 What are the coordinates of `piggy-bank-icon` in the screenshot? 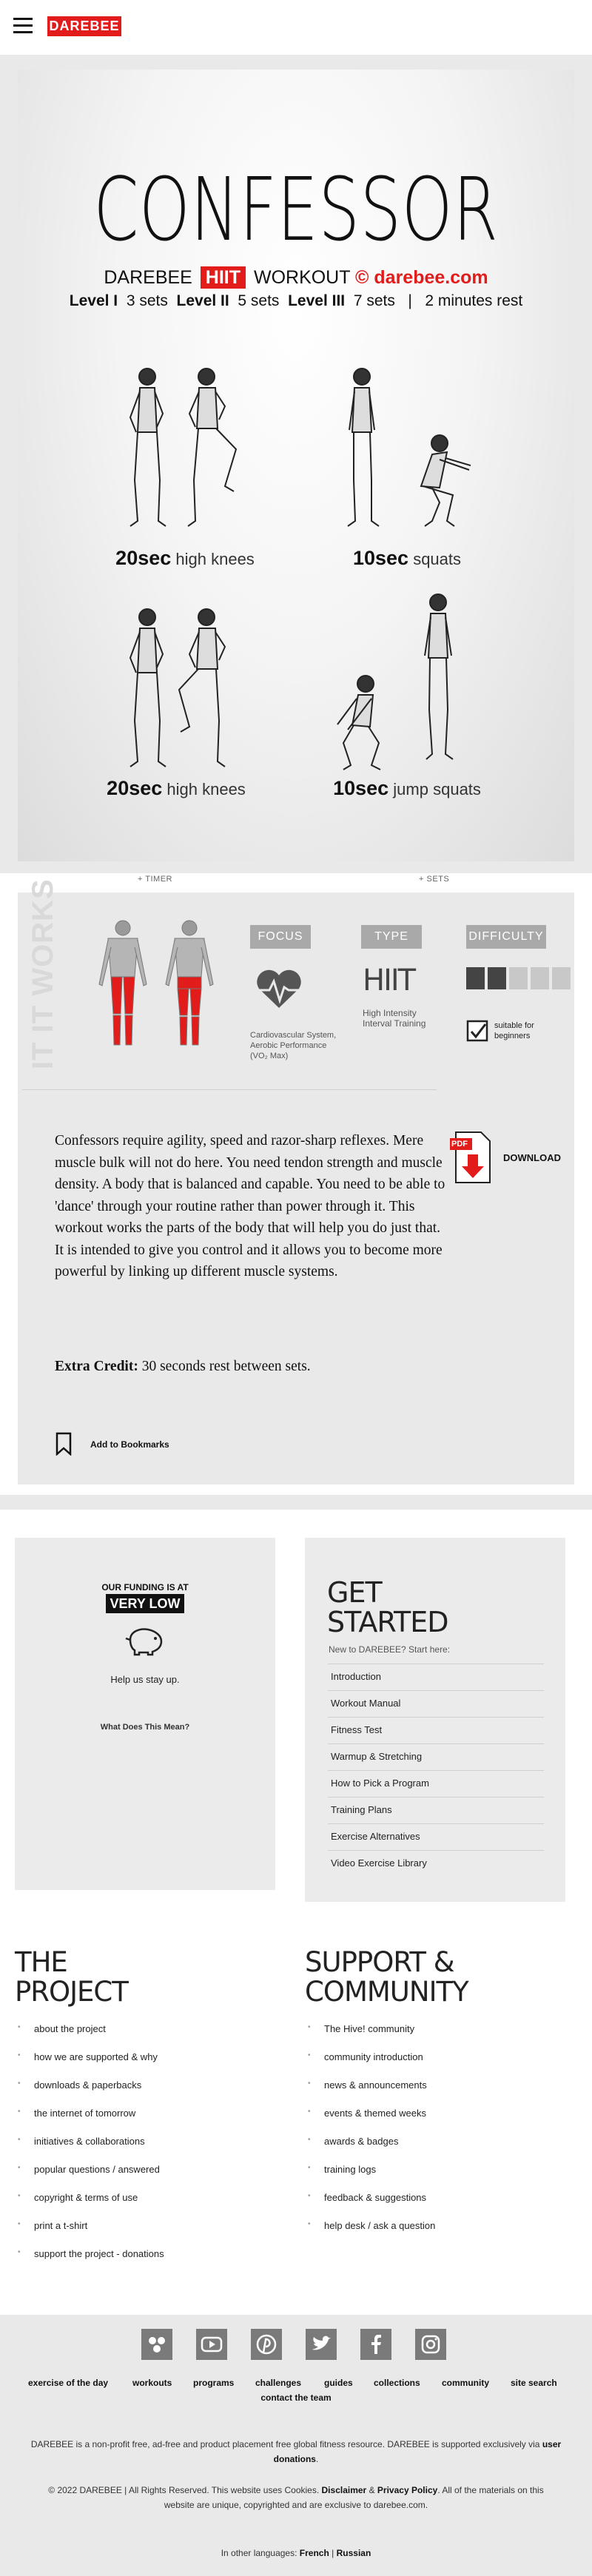 It's located at (144, 1642).